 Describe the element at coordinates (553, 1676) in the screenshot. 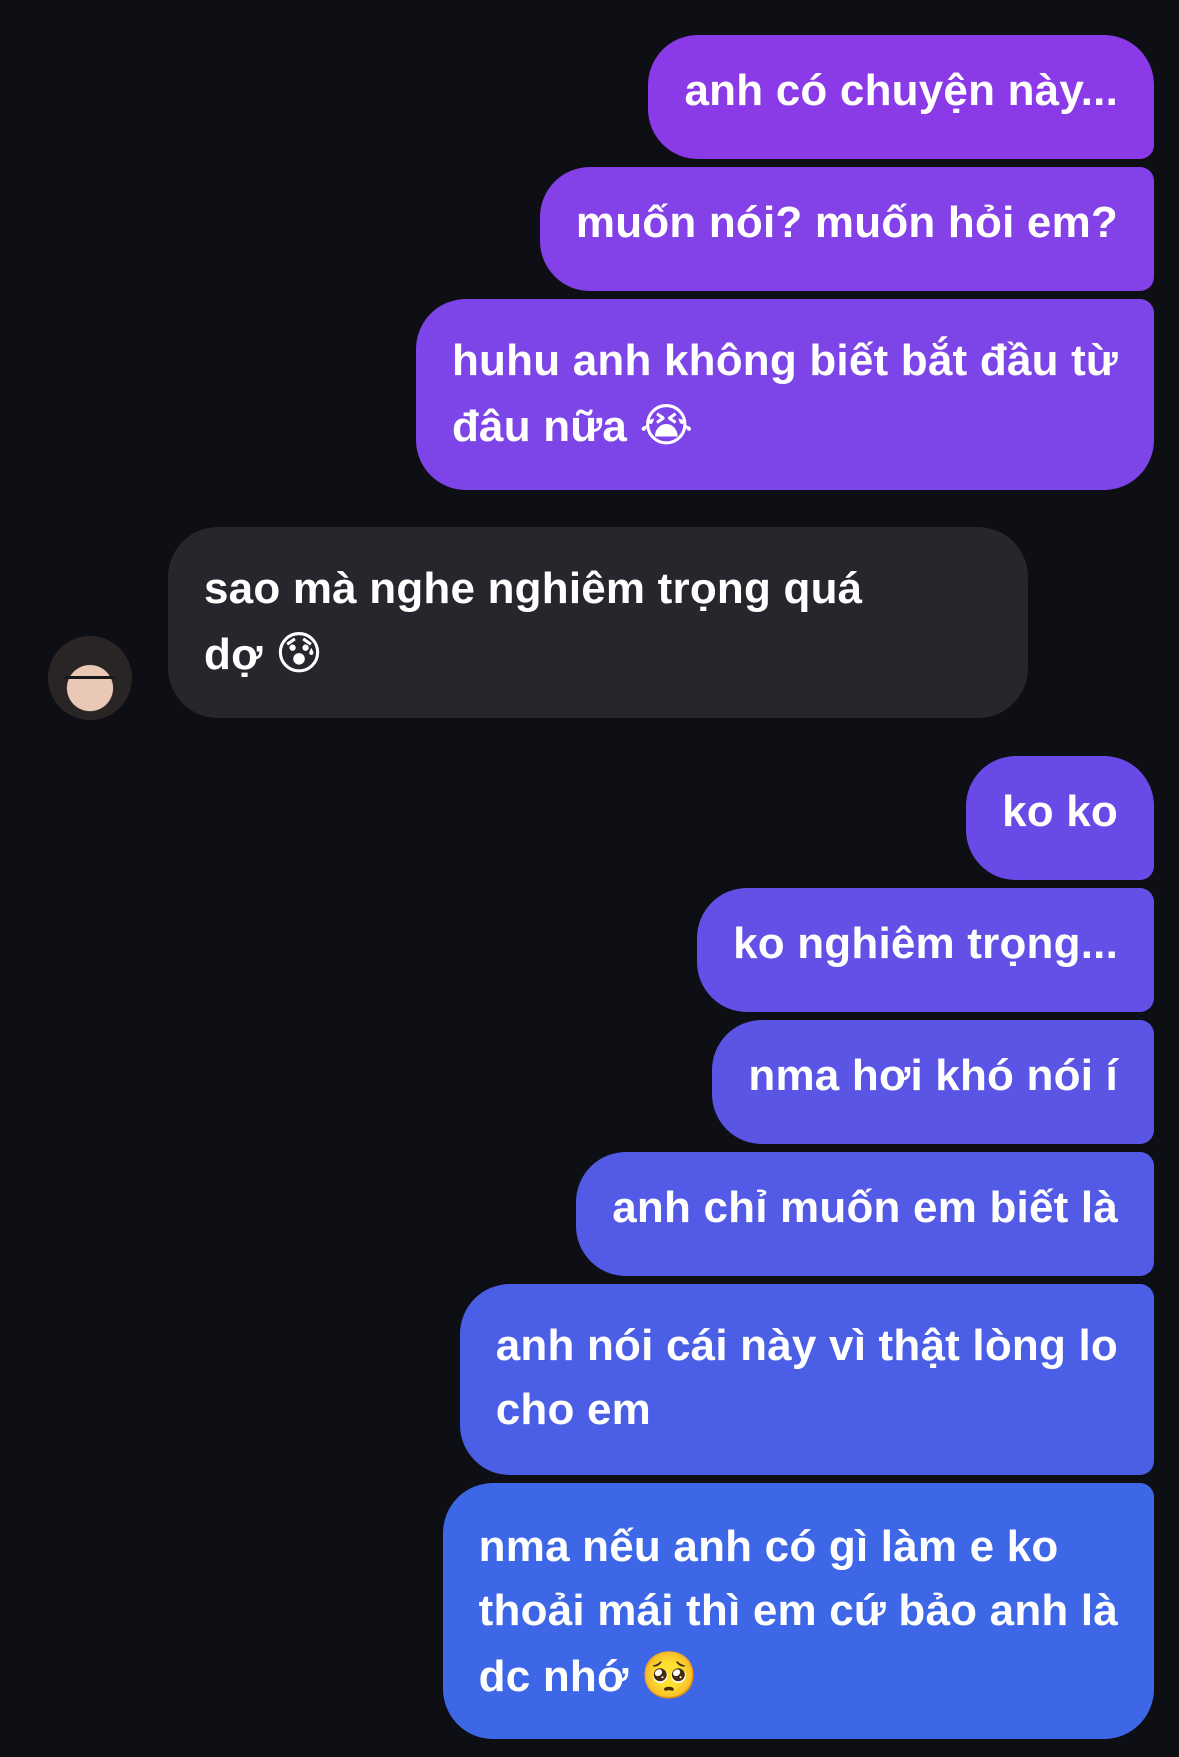

I see `message-line: dc nhớ` at that location.